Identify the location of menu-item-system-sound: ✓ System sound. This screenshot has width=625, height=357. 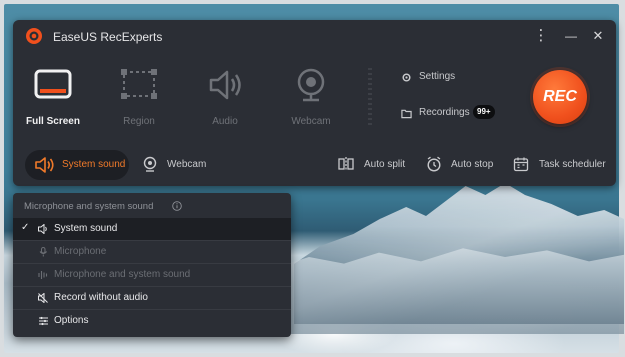
(152, 229).